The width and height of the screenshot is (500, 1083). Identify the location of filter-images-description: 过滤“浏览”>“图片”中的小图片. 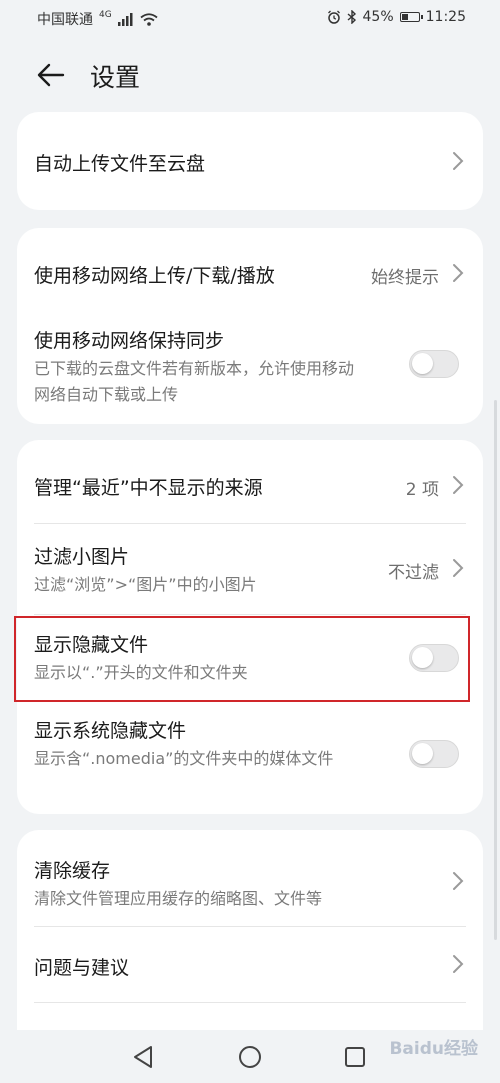
(145, 584).